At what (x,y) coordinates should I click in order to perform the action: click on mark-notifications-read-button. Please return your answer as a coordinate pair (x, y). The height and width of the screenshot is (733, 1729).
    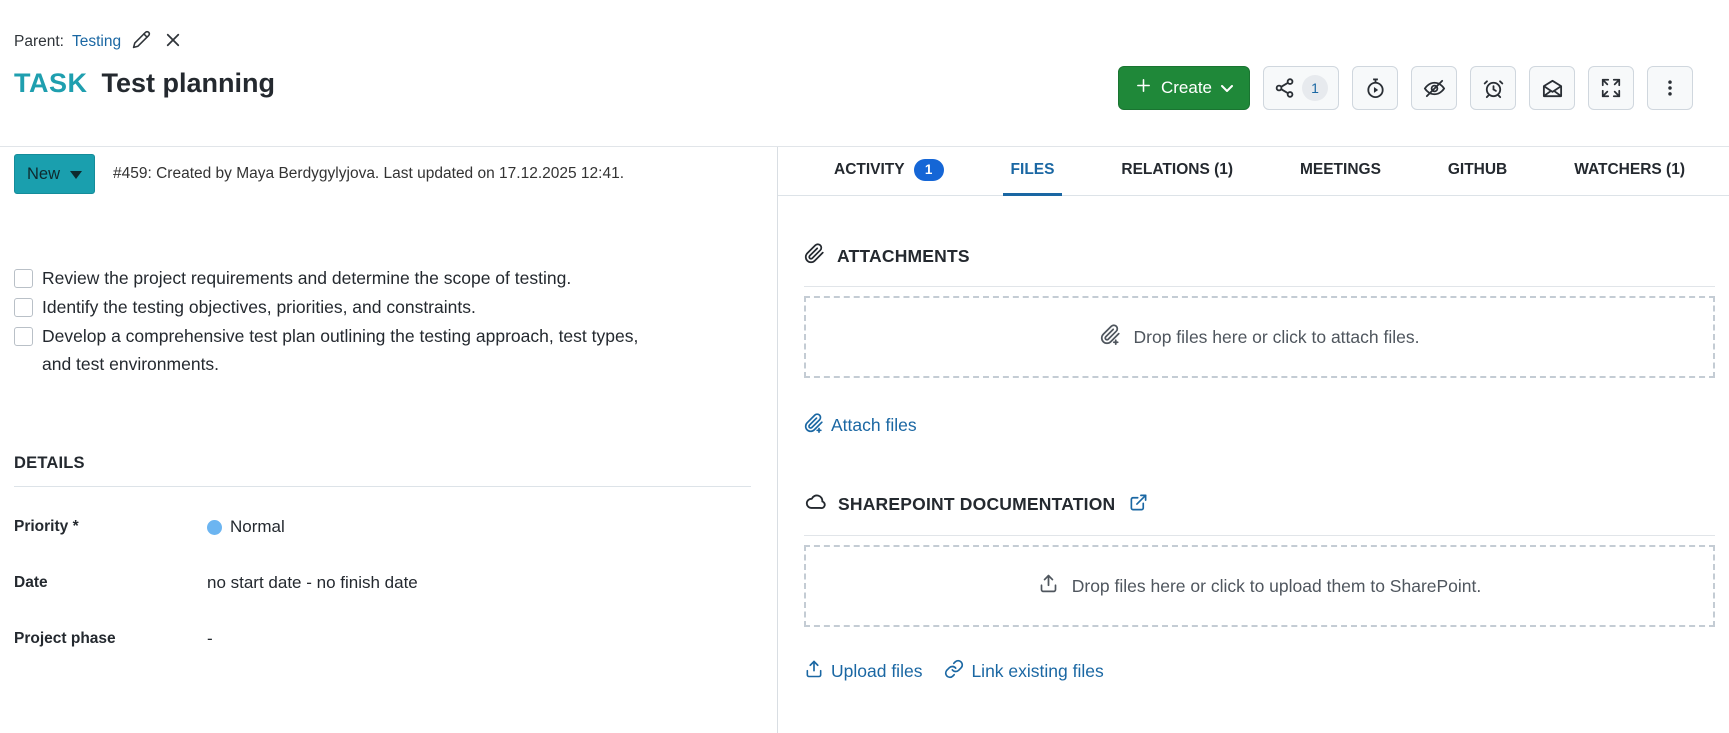
    Looking at the image, I should click on (1552, 88).